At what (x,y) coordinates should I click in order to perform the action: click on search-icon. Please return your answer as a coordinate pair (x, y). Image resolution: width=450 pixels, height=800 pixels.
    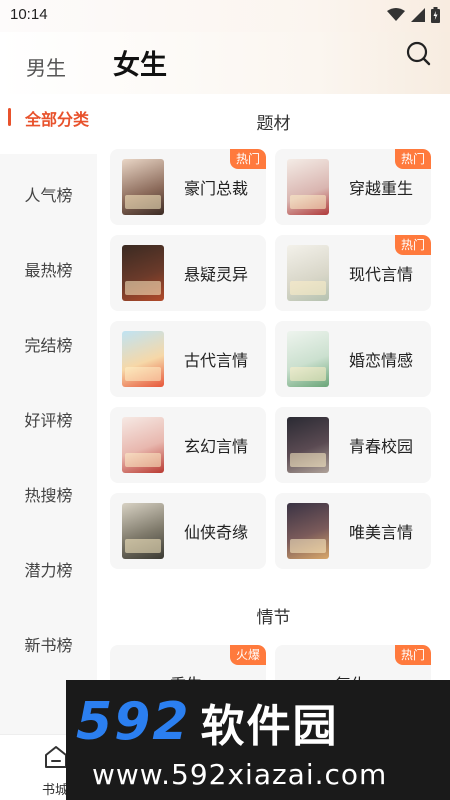
    Looking at the image, I should click on (418, 54).